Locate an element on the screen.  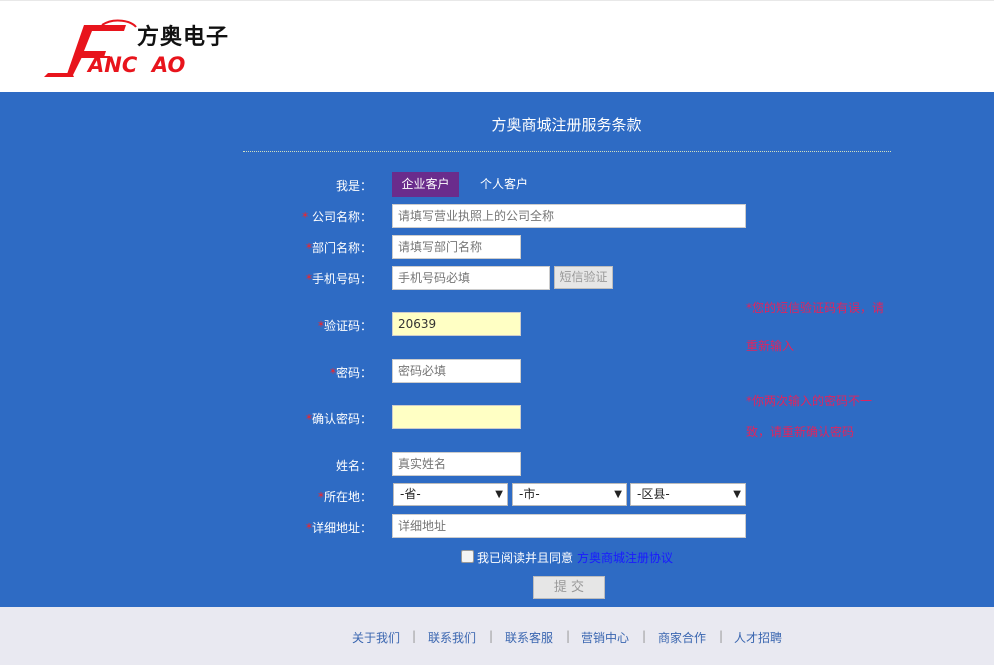
code-error-message: *您的短信验证码有误，请 重新输入 is located at coordinates (818, 327).